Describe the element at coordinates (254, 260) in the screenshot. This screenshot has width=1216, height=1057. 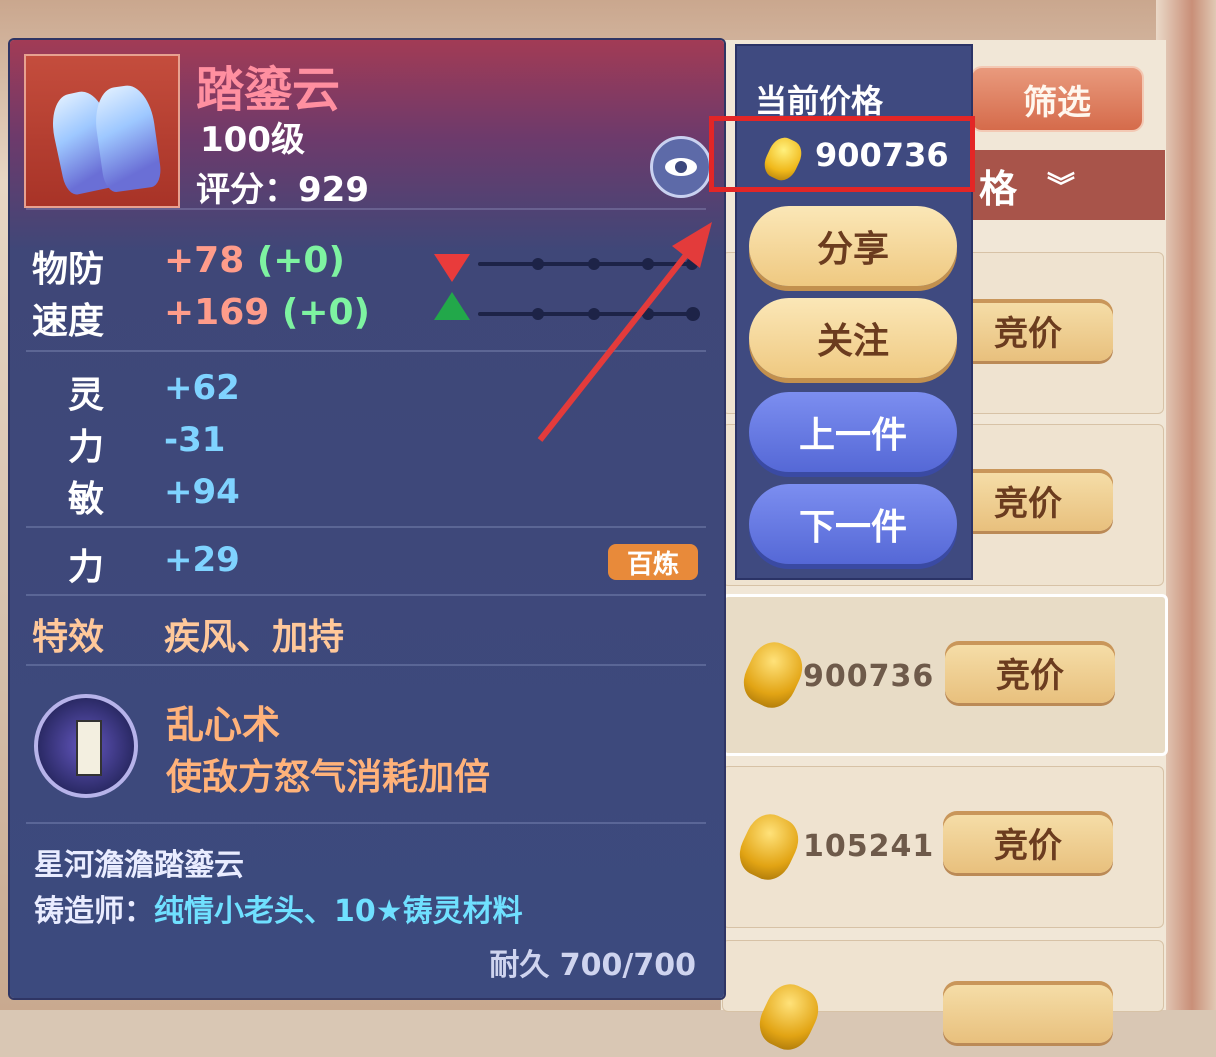
I see `stat-value: +78 (+0)` at that location.